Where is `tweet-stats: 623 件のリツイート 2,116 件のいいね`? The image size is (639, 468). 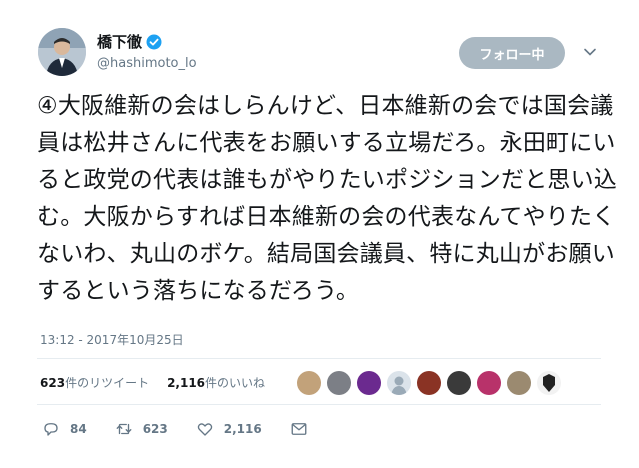 tweet-stats: 623 件のリツイート 2,116 件のいいね is located at coordinates (161, 382).